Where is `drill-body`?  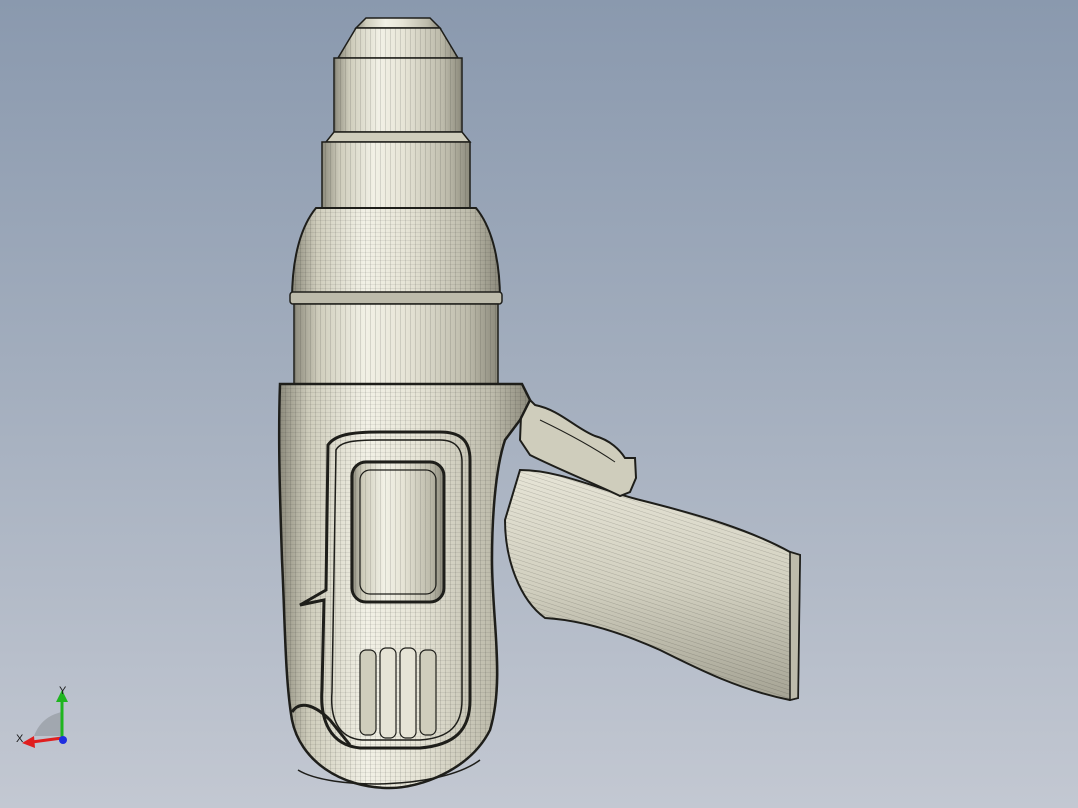
drill-body is located at coordinates (404, 586).